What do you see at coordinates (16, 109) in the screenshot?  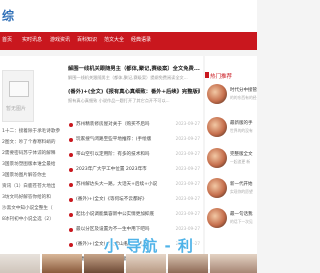 I see `thumbnail-caption: 暂无图片` at bounding box center [16, 109].